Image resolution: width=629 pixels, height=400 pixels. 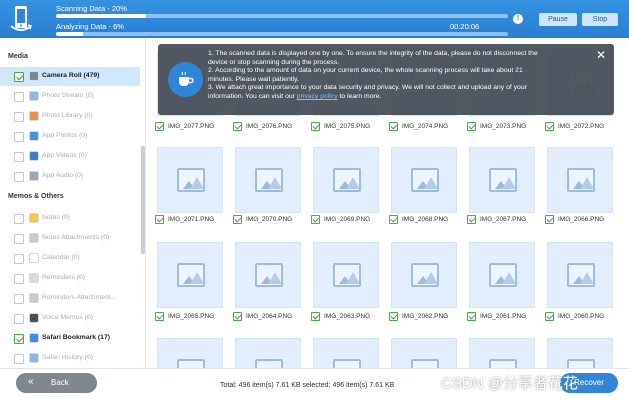 I want to click on photo-item-label: IMG_2071.PNG, so click(x=191, y=220).